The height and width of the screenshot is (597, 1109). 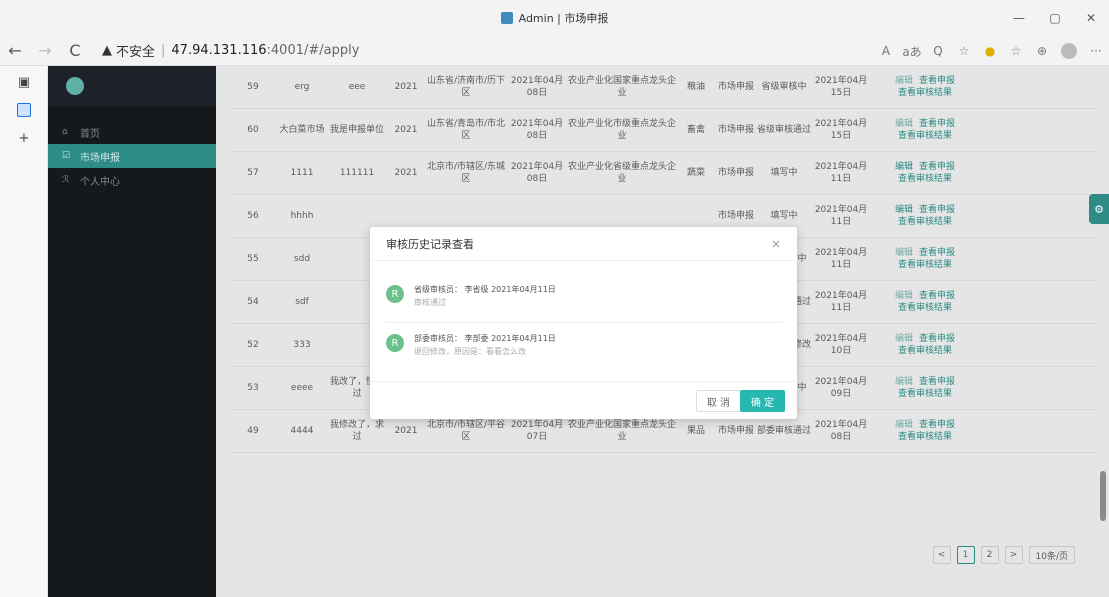 I want to click on collections-icon: ⊕, so click(x=1042, y=51).